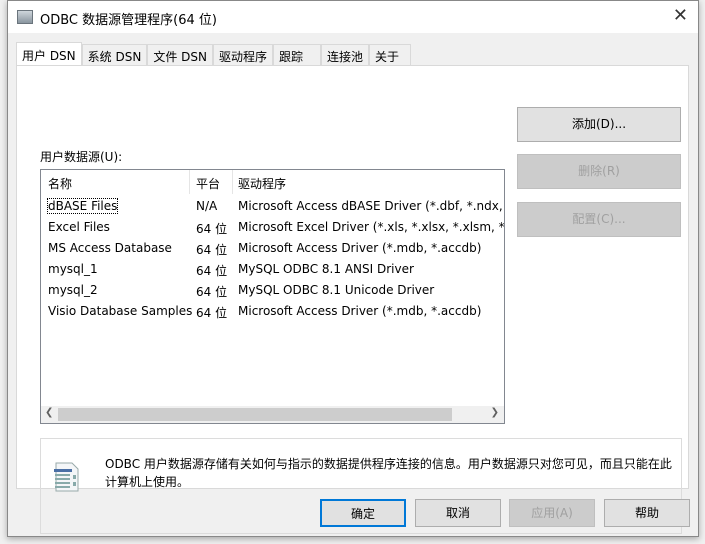 The width and height of the screenshot is (705, 544). I want to click on tab-connection-pooling: 连接池, so click(344, 55).